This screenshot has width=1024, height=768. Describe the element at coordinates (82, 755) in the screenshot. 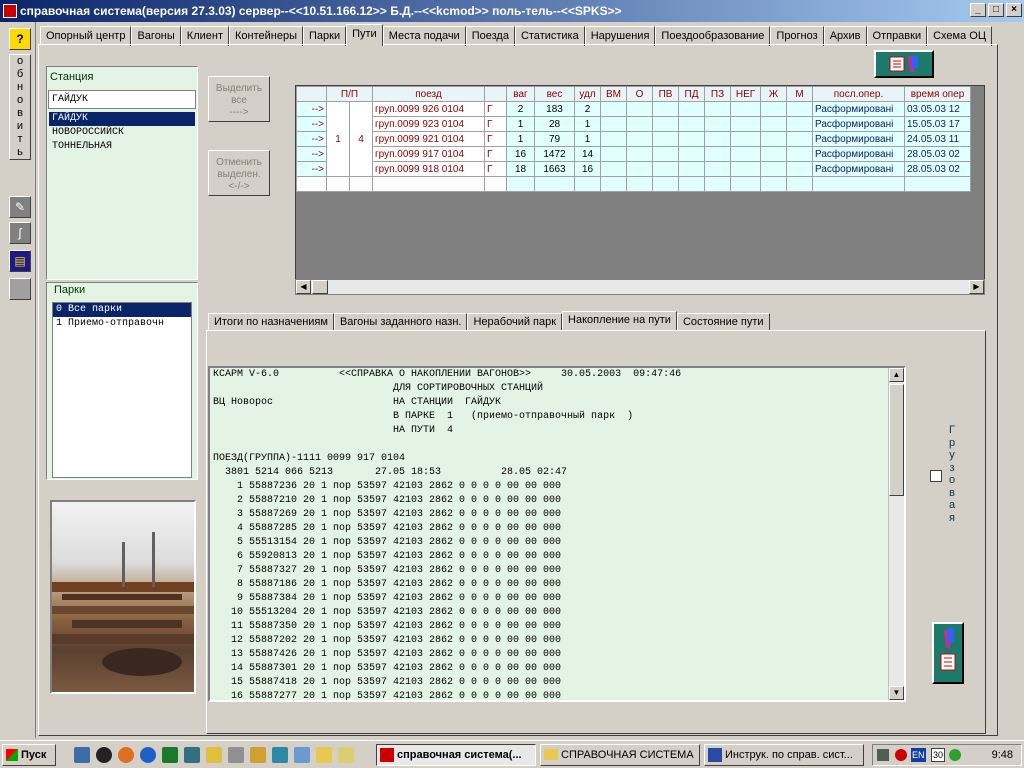

I see `desktop-icon` at that location.